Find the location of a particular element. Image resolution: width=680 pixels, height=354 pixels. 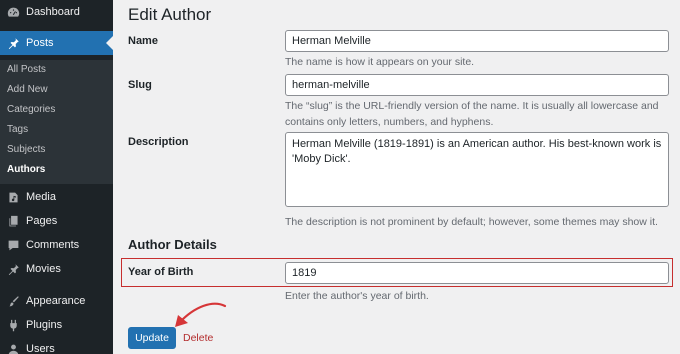

menu-appearance: Appearance is located at coordinates (56, 301).